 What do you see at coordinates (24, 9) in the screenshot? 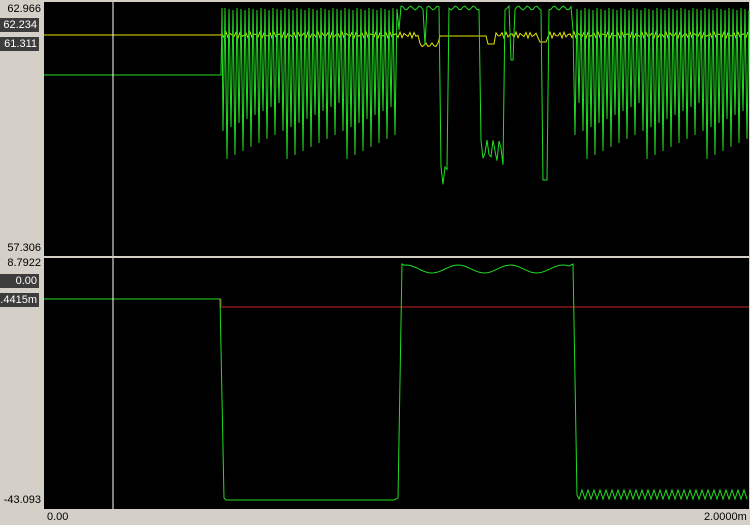
I see `top-y-max-label: 62.966` at bounding box center [24, 9].